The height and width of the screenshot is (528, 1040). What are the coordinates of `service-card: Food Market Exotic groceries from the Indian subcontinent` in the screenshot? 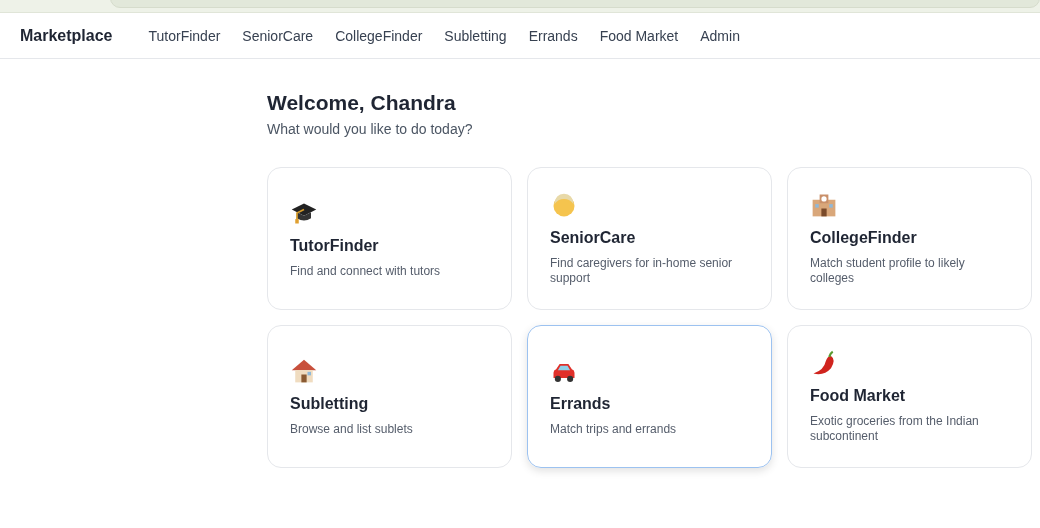 It's located at (909, 396).